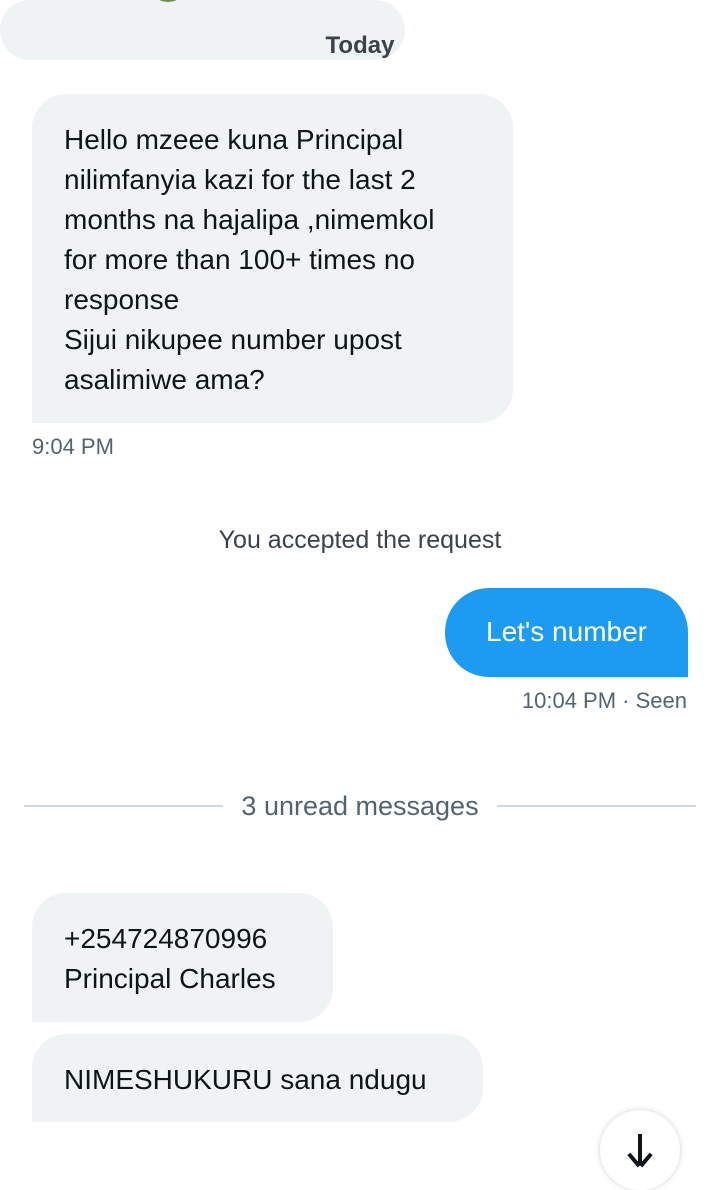 The height and width of the screenshot is (1190, 720). I want to click on day-separator: Today, so click(360, 45).